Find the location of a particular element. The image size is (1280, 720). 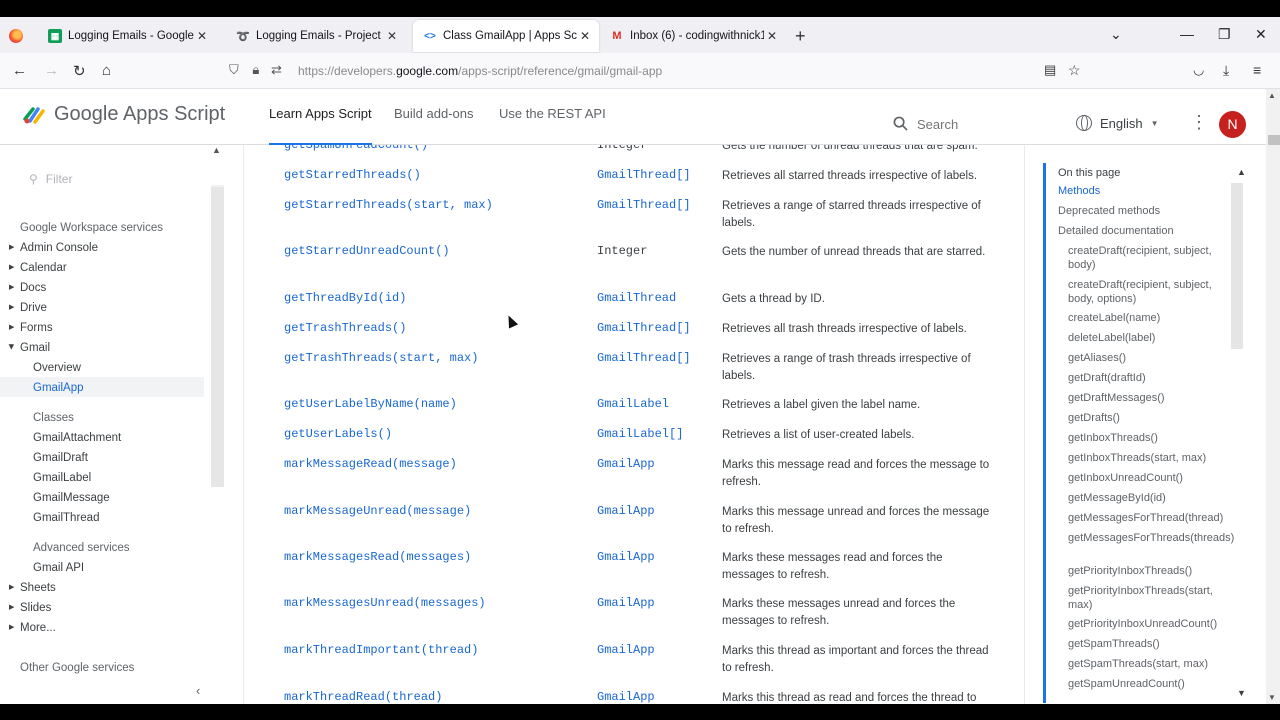

sidebar-item-overview: Overview is located at coordinates (57, 368).